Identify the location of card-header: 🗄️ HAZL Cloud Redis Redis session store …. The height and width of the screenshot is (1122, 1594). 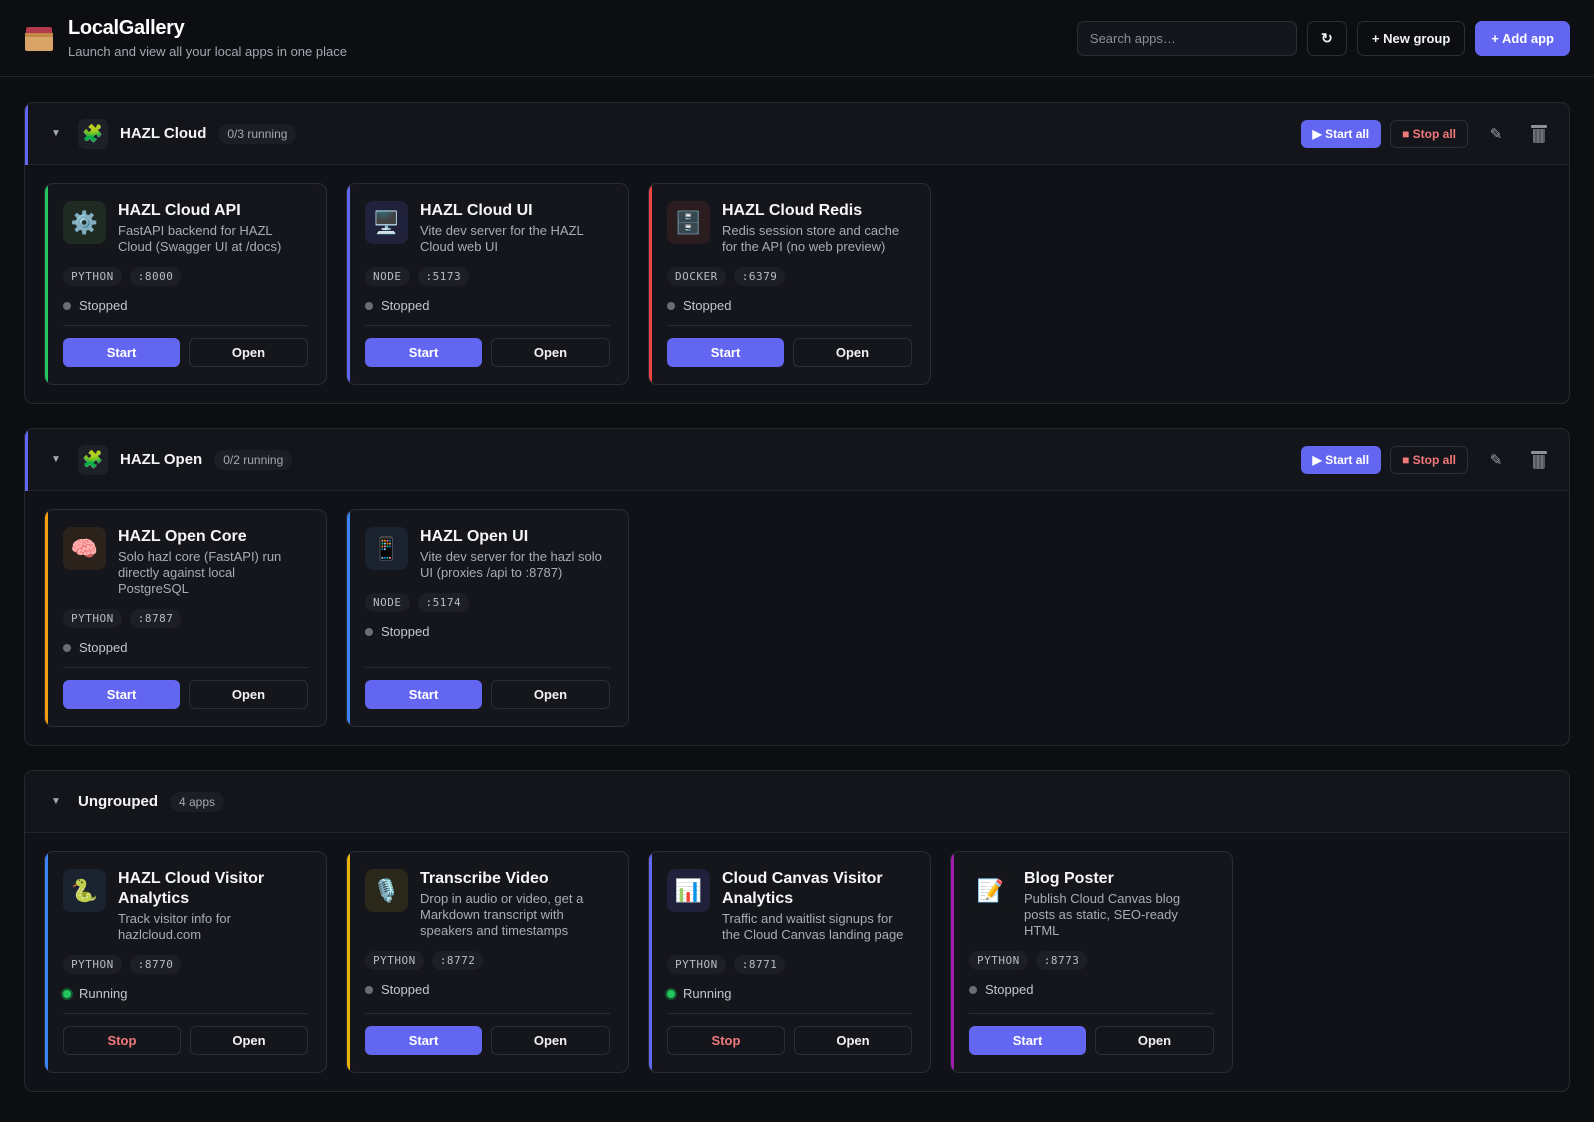
(789, 228).